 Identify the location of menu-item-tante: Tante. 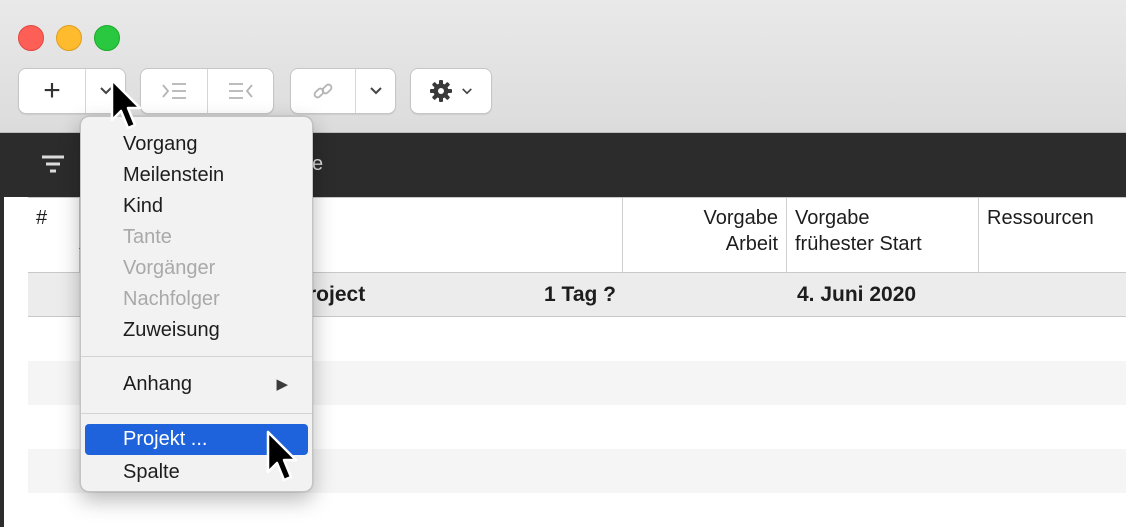
(147, 237).